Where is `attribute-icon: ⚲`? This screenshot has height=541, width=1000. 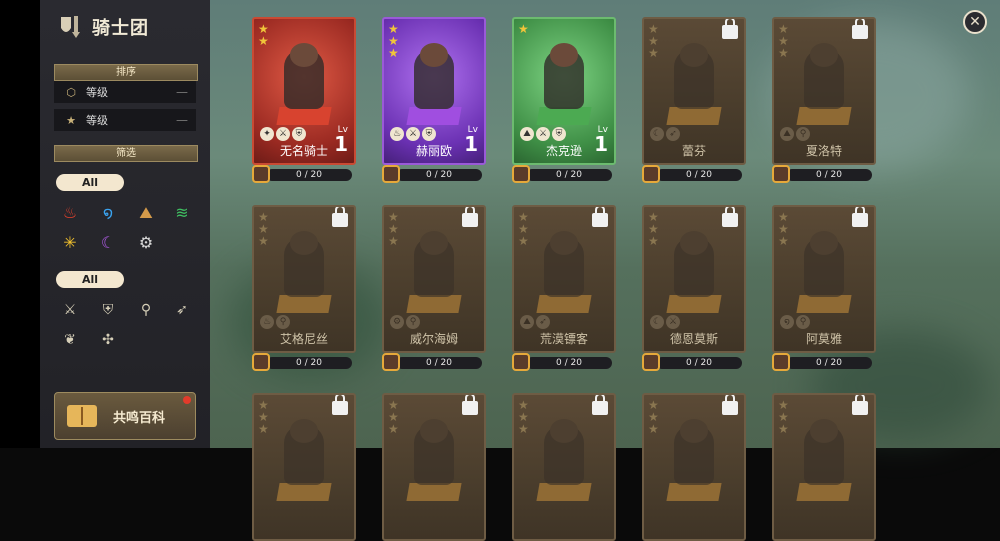
attribute-icon: ⚲ is located at coordinates (803, 134).